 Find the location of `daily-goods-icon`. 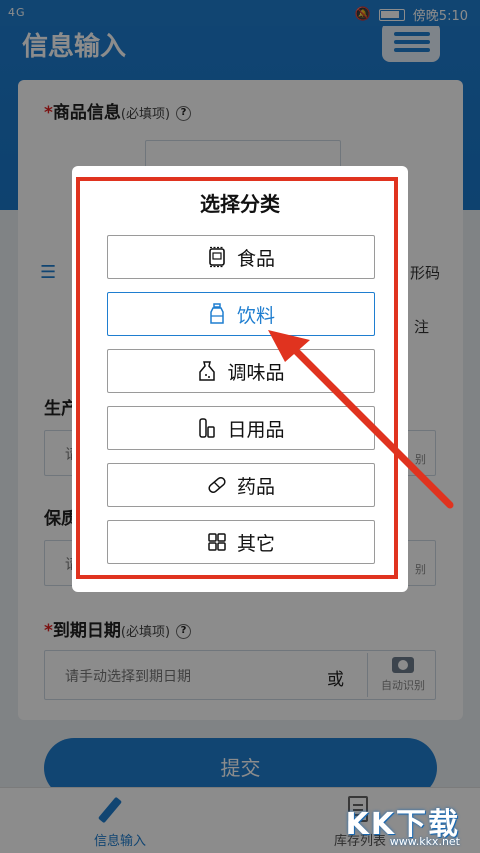

daily-goods-icon is located at coordinates (207, 428).